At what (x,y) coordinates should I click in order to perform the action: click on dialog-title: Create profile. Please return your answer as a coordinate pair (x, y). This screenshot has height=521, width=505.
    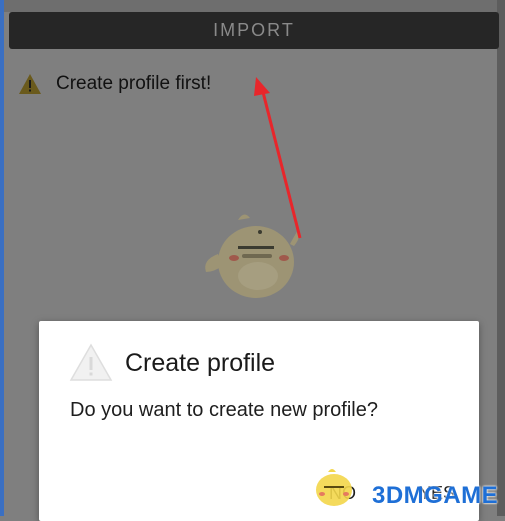
    Looking at the image, I should click on (200, 362).